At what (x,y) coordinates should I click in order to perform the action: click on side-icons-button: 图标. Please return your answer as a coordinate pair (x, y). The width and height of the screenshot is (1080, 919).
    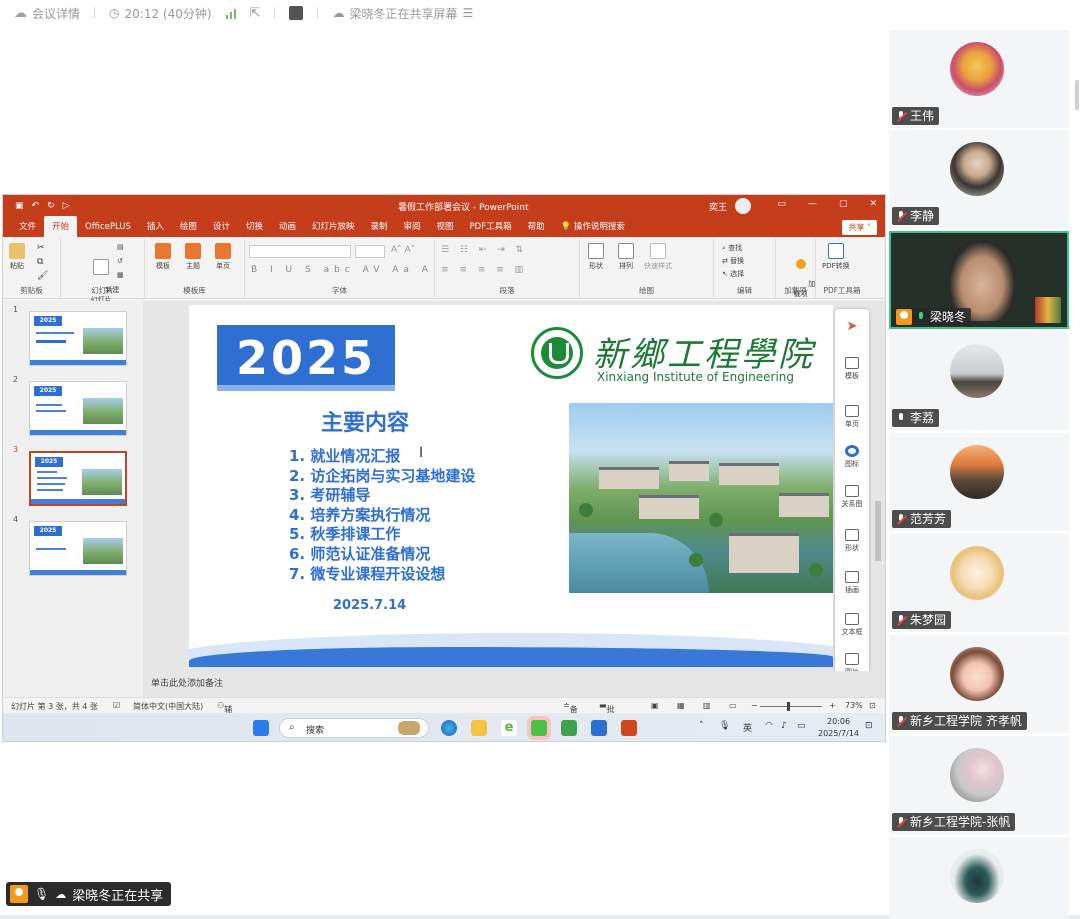
    Looking at the image, I should click on (852, 457).